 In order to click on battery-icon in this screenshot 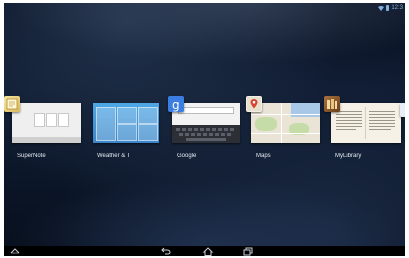, I will do `click(388, 8)`.